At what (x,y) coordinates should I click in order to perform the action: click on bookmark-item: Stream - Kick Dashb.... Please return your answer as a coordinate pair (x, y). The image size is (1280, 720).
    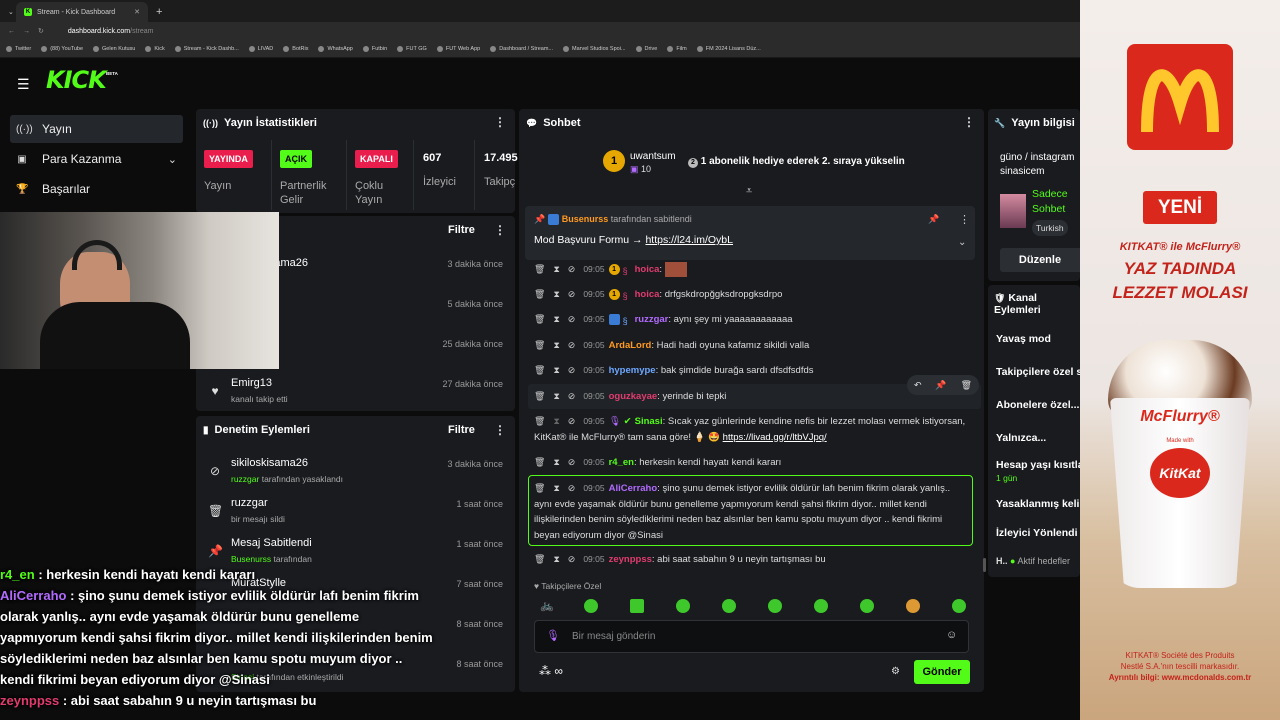
    Looking at the image, I should click on (206, 48).